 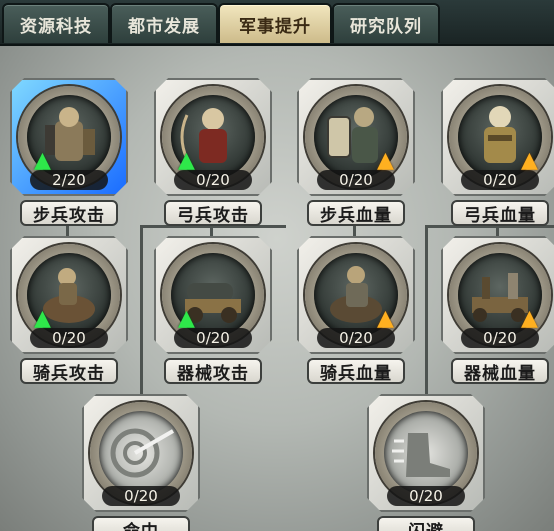 I want to click on tech-node-archer-attack: 0/20 ▲ 弓兵攻击, so click(x=219, y=163).